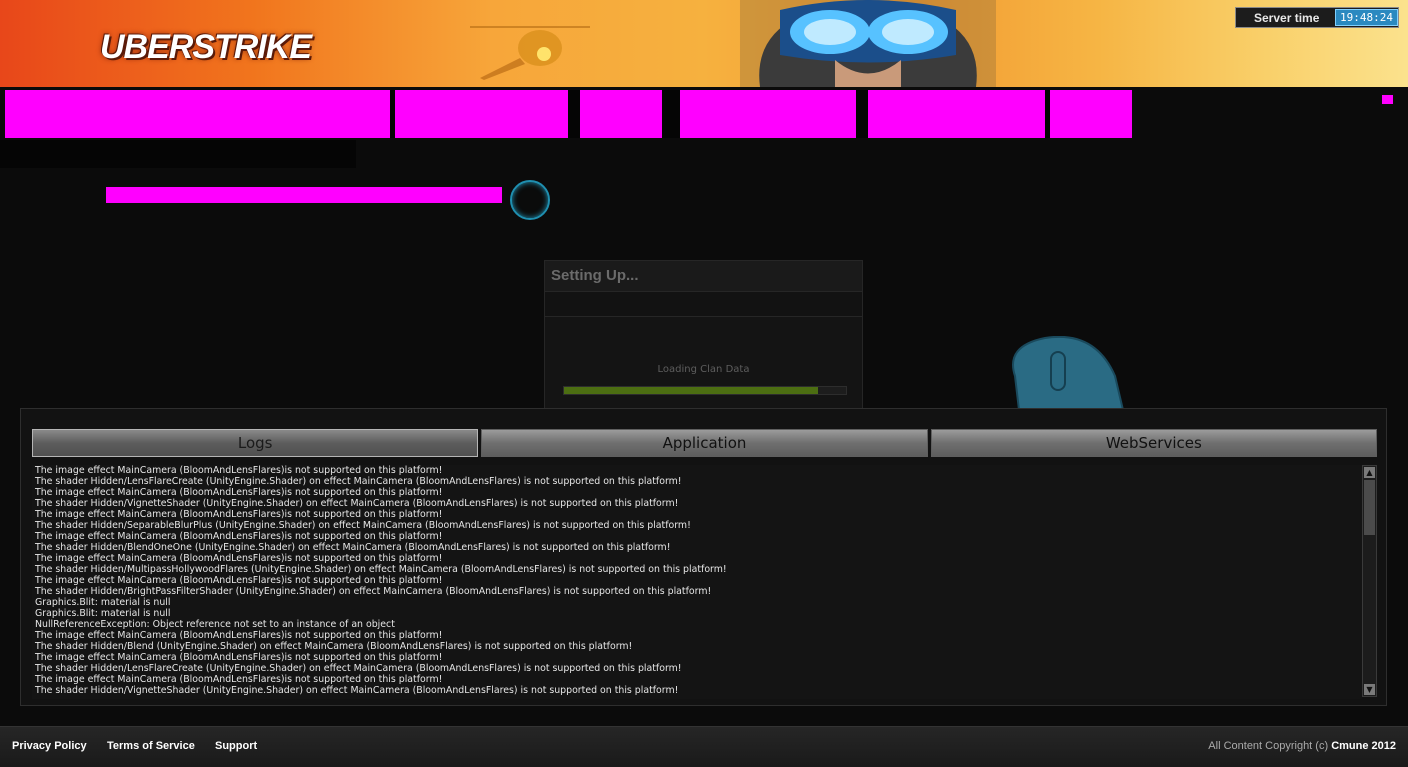  Describe the element at coordinates (703, 369) in the screenshot. I see `loading-status: Loading Clan Data` at that location.